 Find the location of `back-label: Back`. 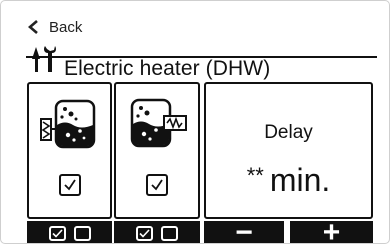

back-label: Back is located at coordinates (66, 27).